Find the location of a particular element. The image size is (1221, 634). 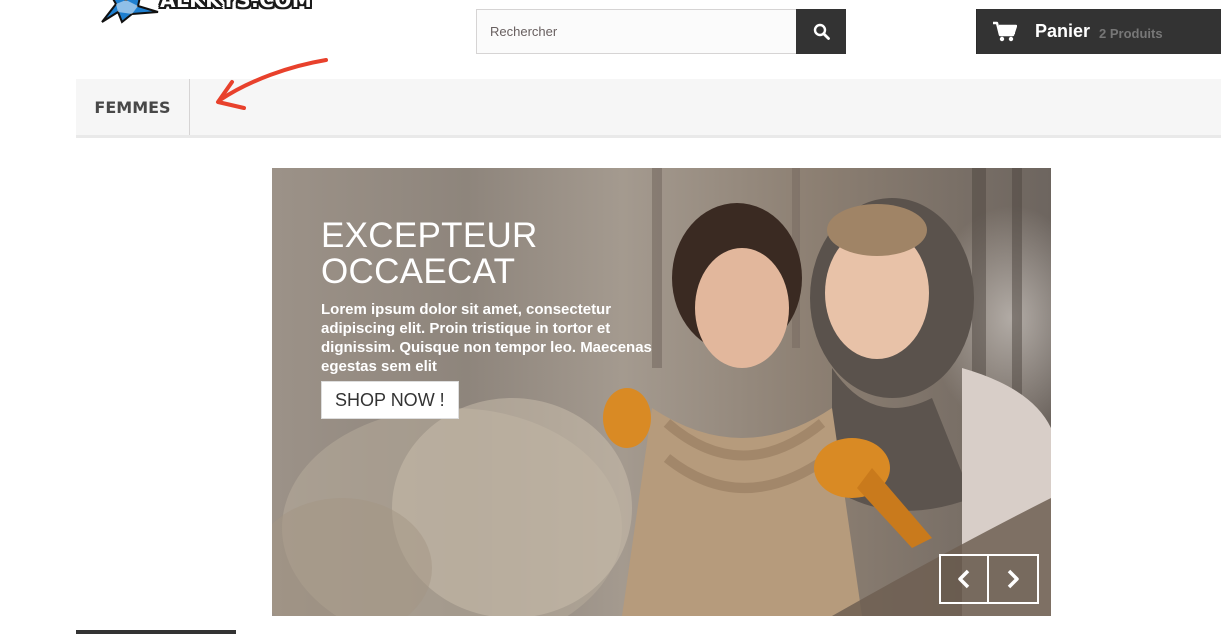

slider-next-button is located at coordinates (1014, 579).